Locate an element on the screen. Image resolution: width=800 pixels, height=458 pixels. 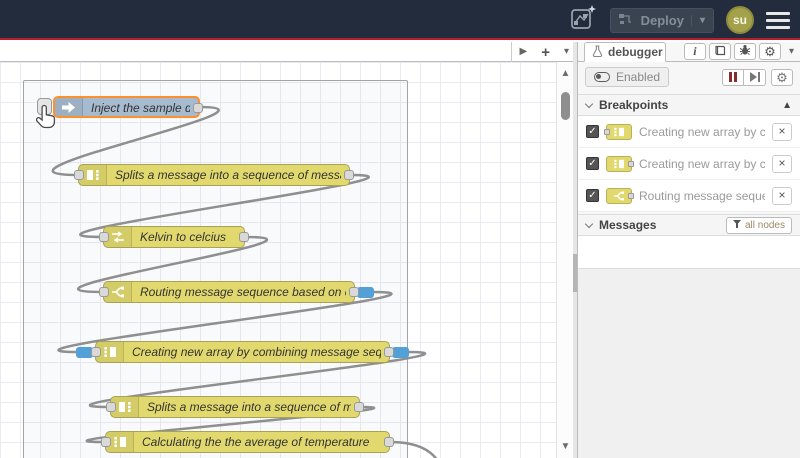
tab-scroll-right-icon: ▶ is located at coordinates (524, 52).